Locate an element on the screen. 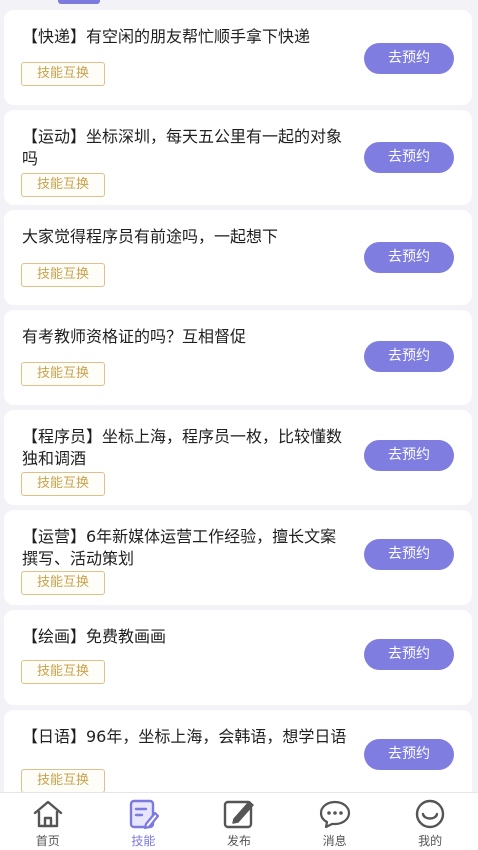  card-title: 【程序员】坐标上海，程序员一枚，比较懂数独和调酒 is located at coordinates (182, 447).